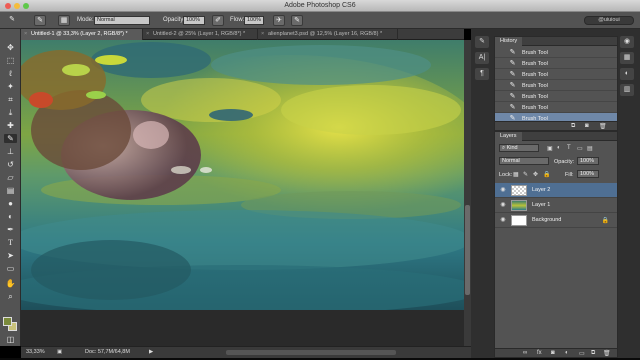 This screenshot has width=640, height=360. I want to click on dodge-icon: ◐, so click(10, 216).